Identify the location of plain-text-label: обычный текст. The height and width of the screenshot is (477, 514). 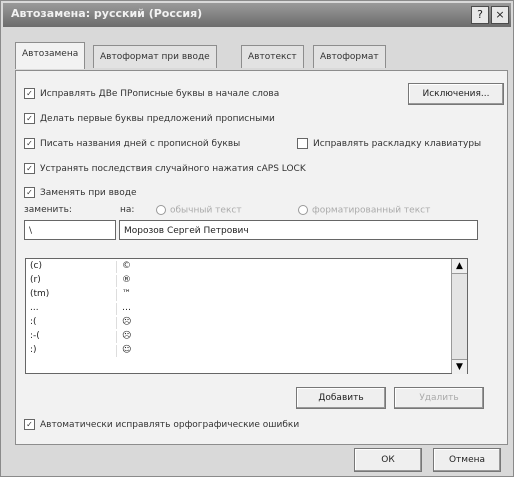
(206, 210).